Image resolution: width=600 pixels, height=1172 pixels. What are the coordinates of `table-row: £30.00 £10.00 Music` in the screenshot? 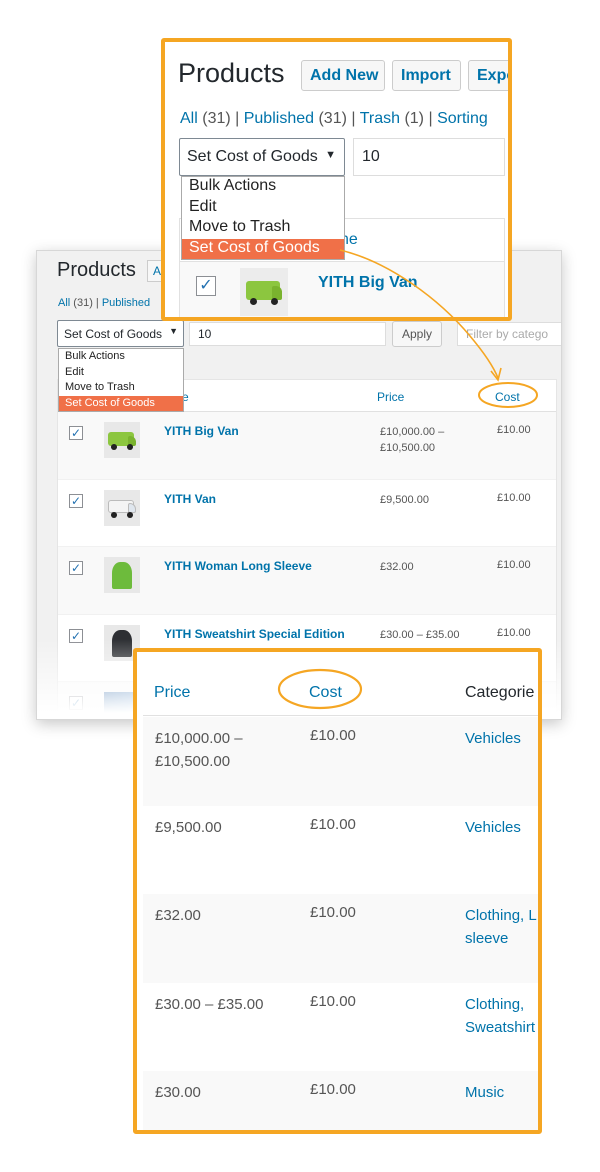 It's located at (340, 1100).